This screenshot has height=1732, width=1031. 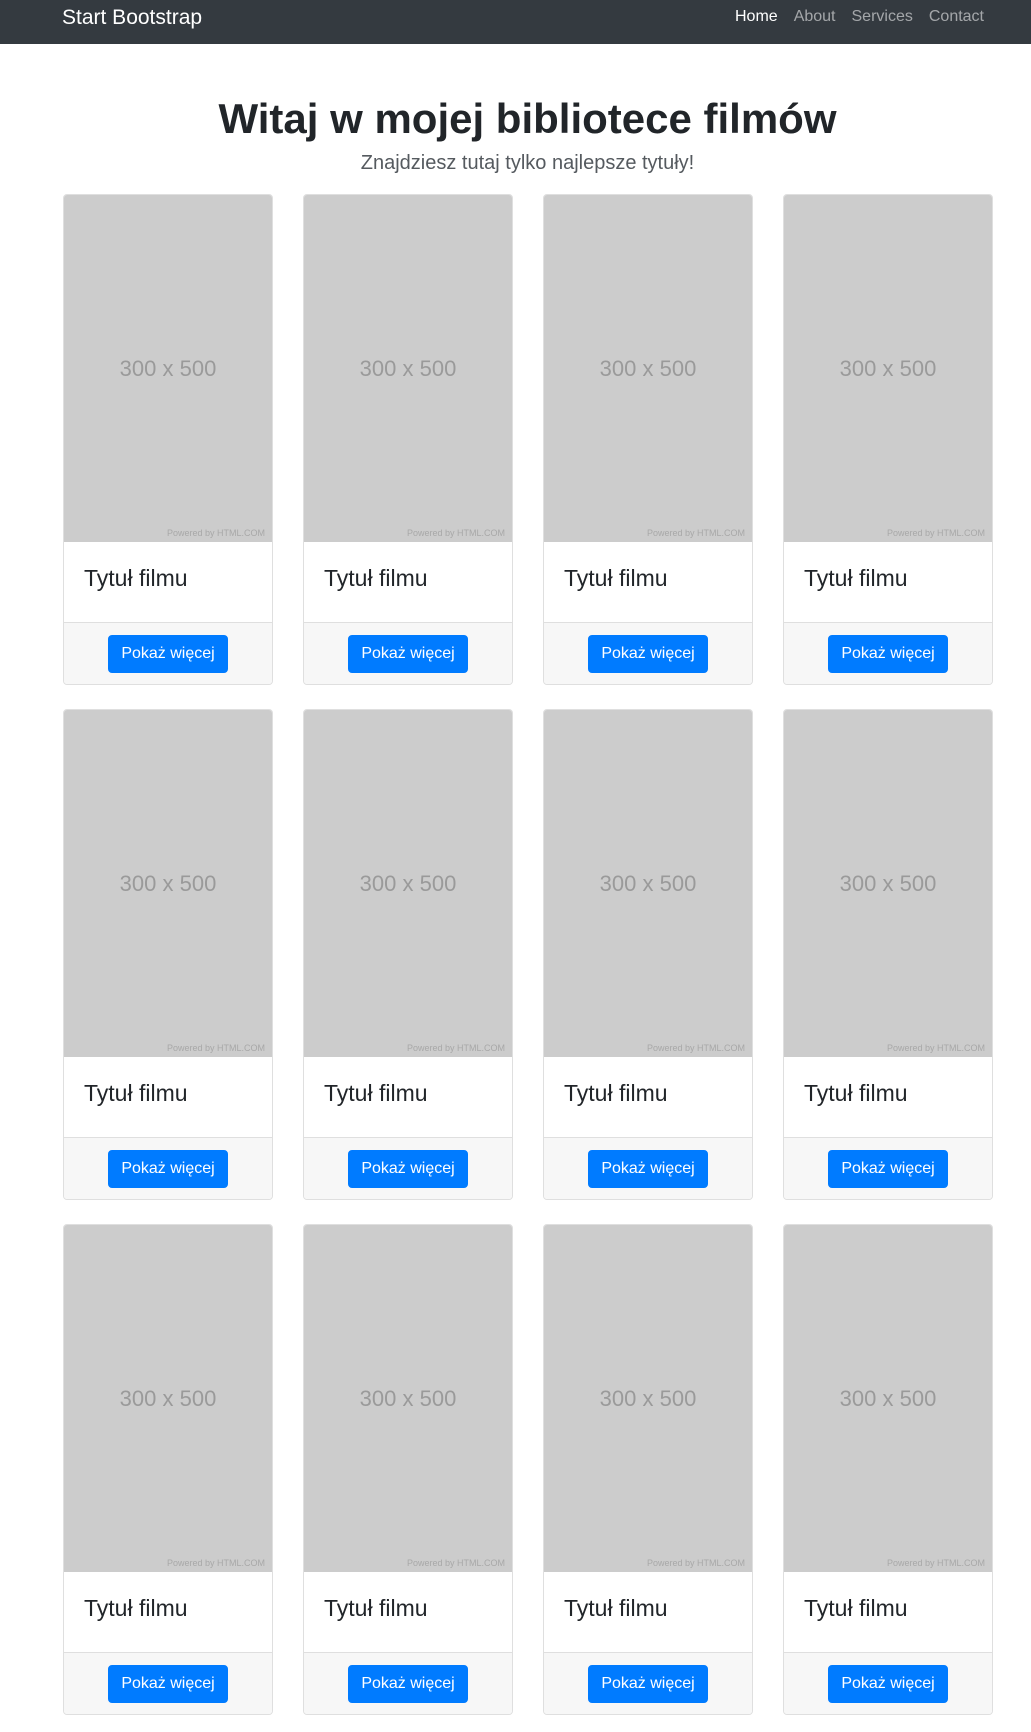 I want to click on nav-item-services: Services, so click(x=882, y=17).